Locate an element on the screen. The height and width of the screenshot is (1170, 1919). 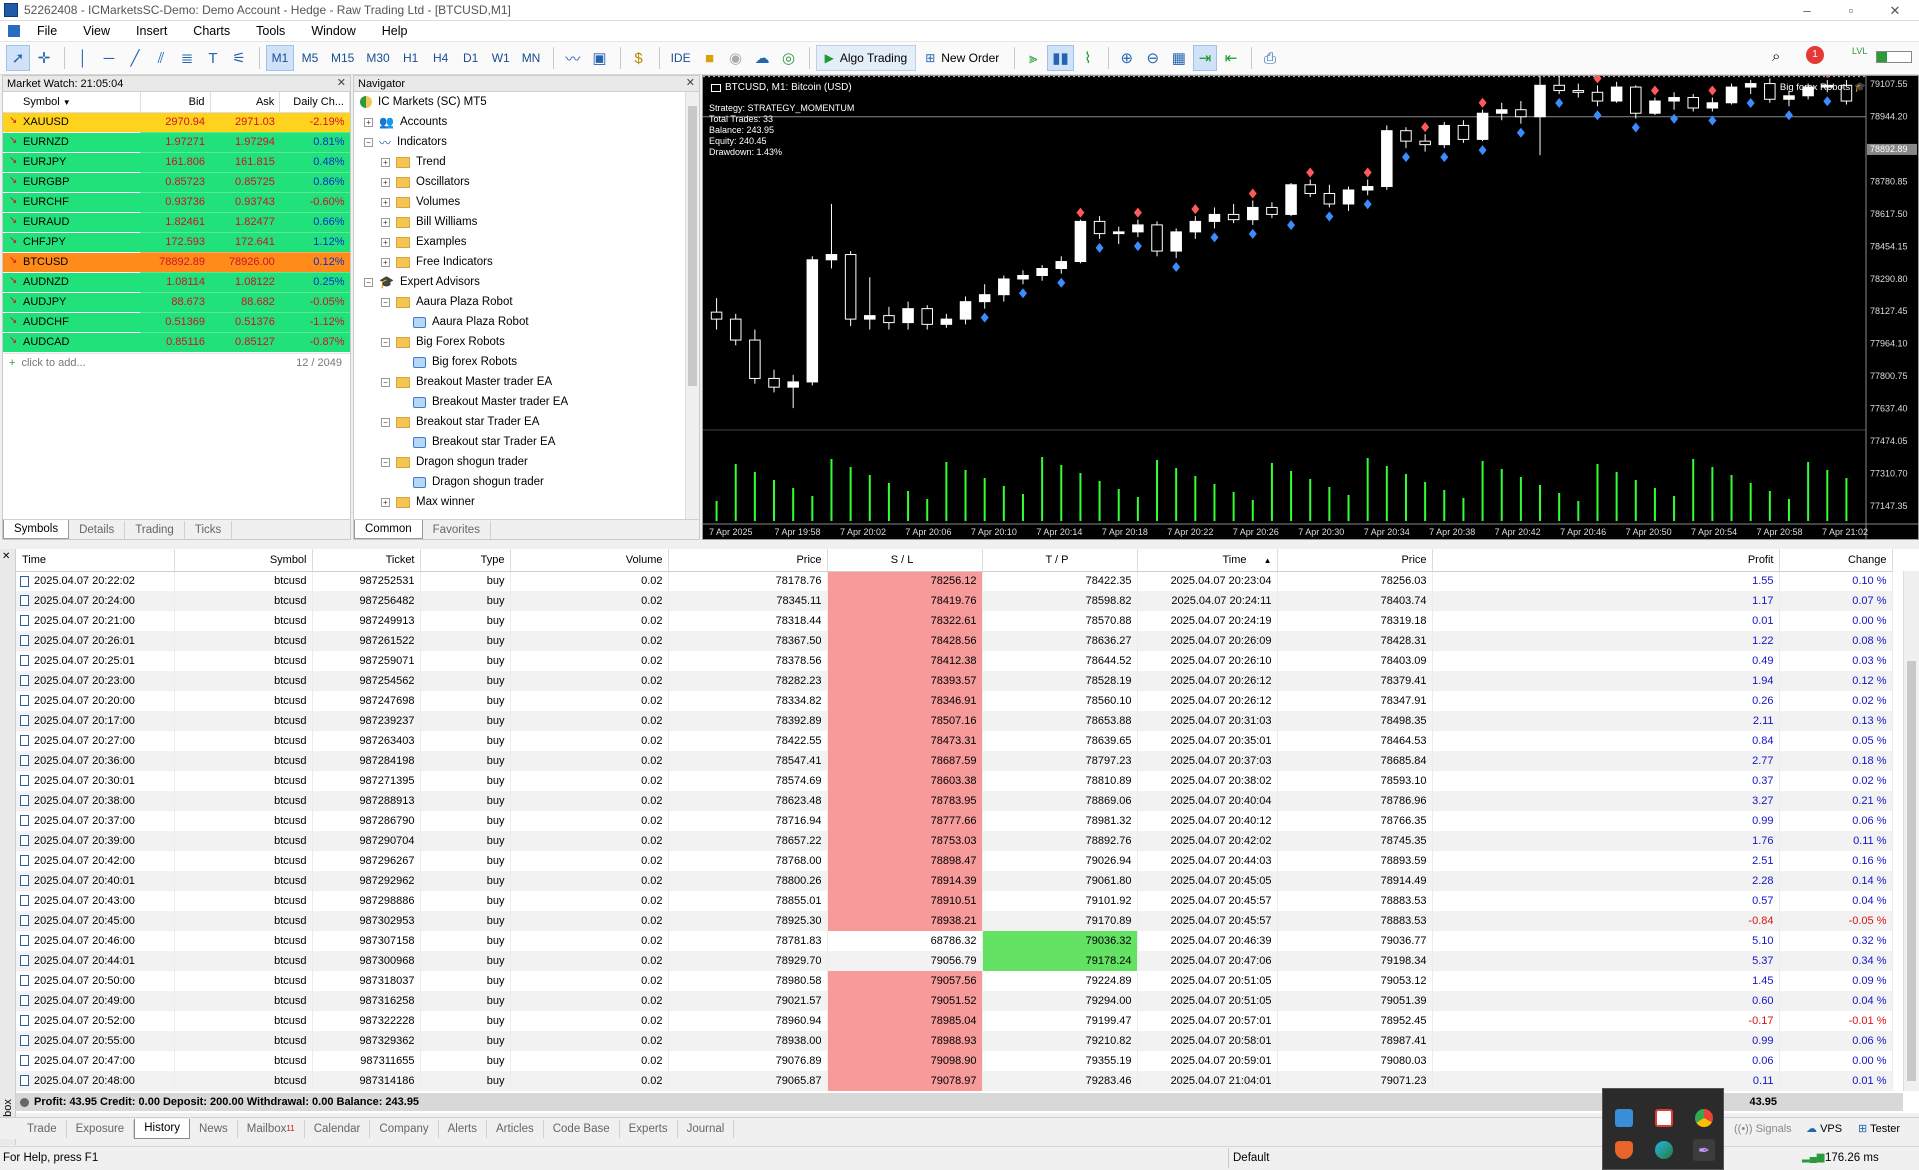
screenshot-icon: ⎙ is located at coordinates (1270, 58).